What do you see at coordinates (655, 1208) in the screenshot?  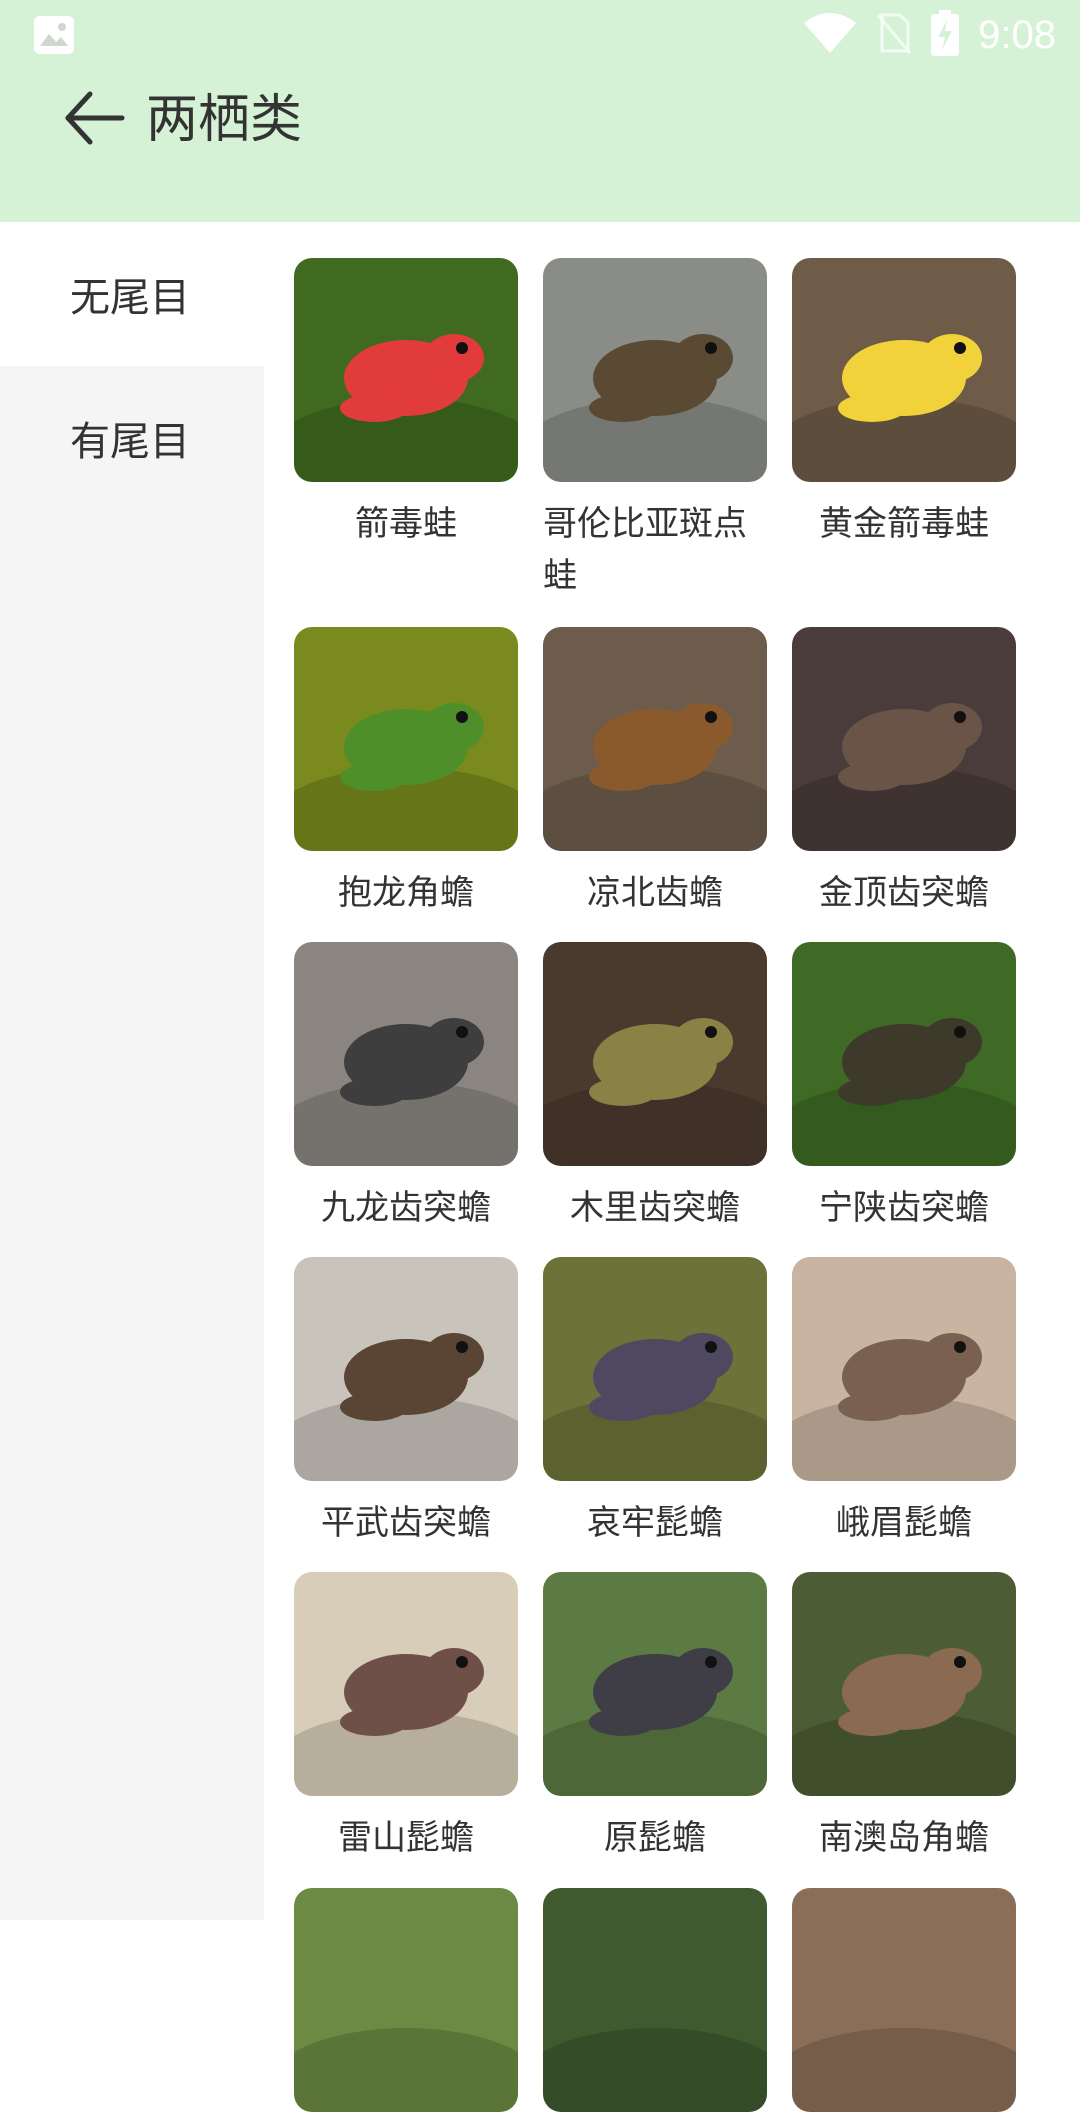 I see `species-name: 木里齿突蟾` at bounding box center [655, 1208].